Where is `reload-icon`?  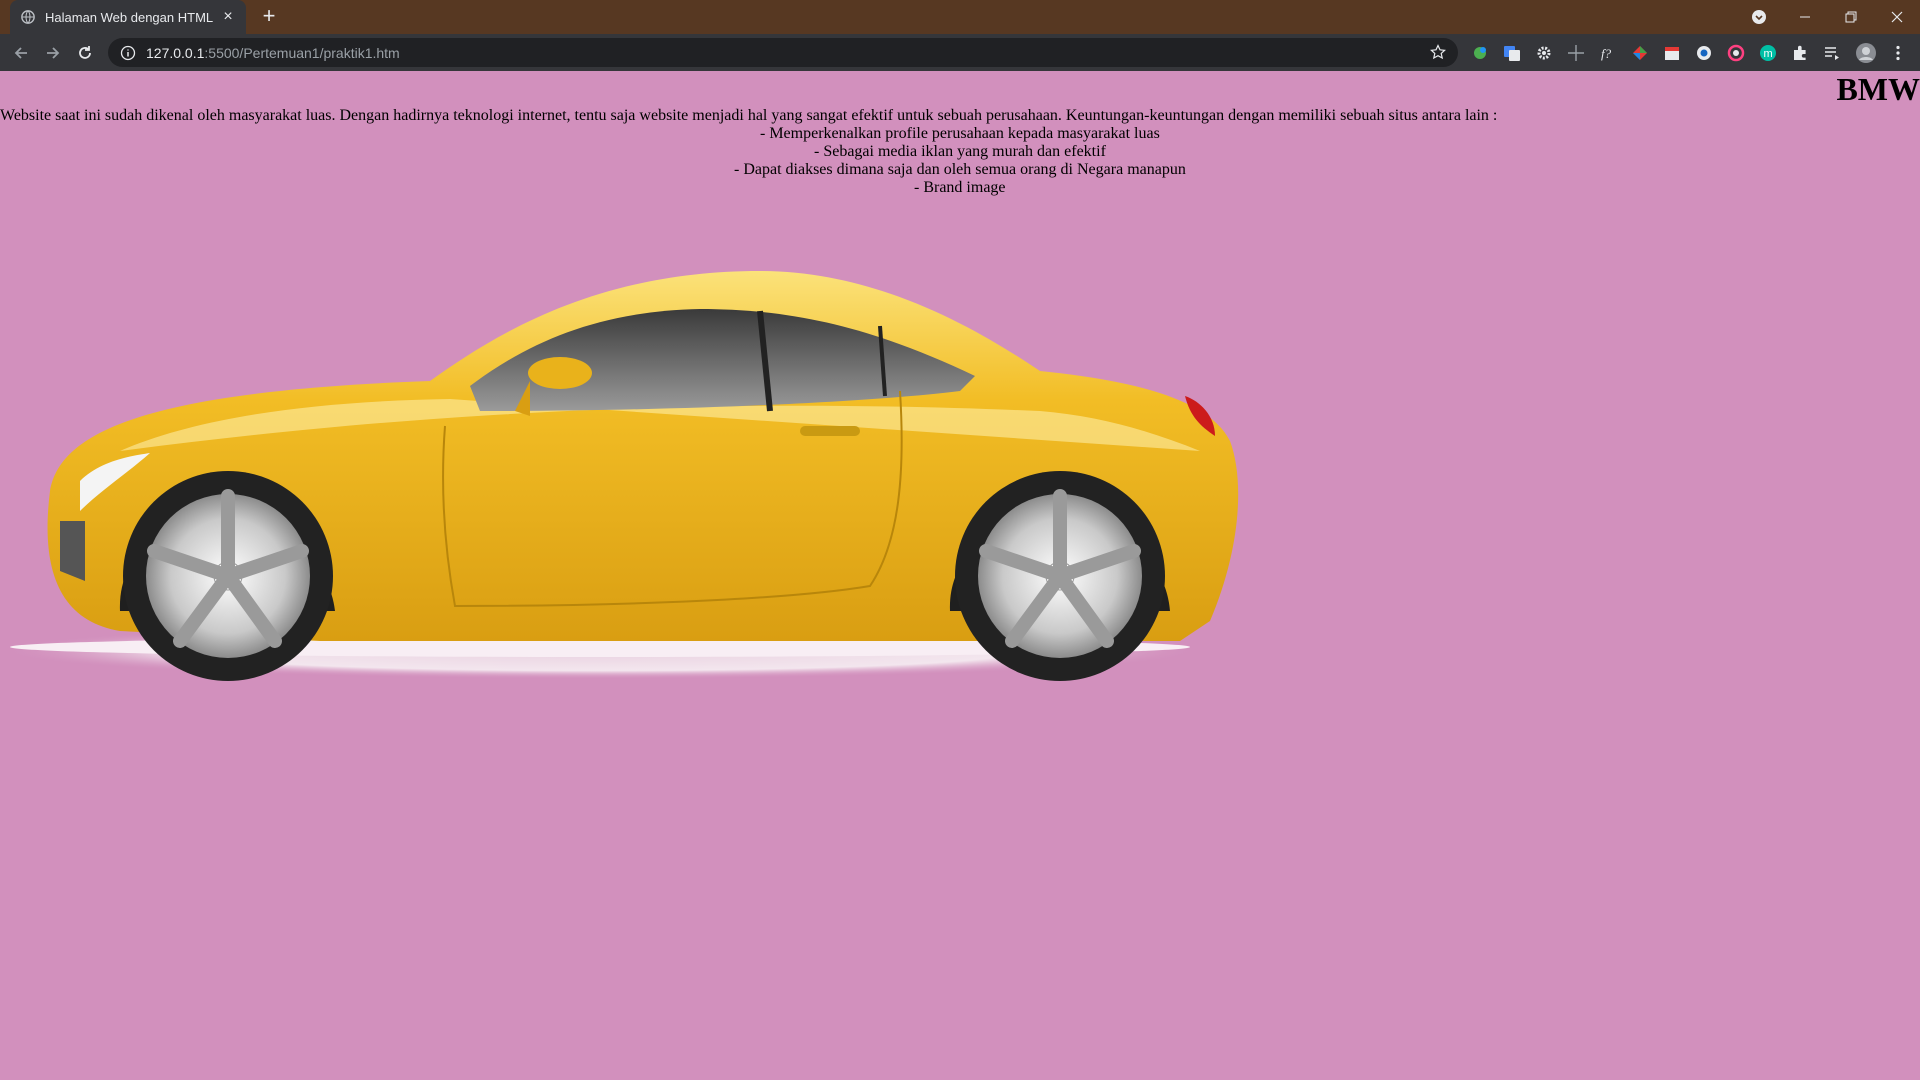 reload-icon is located at coordinates (85, 53).